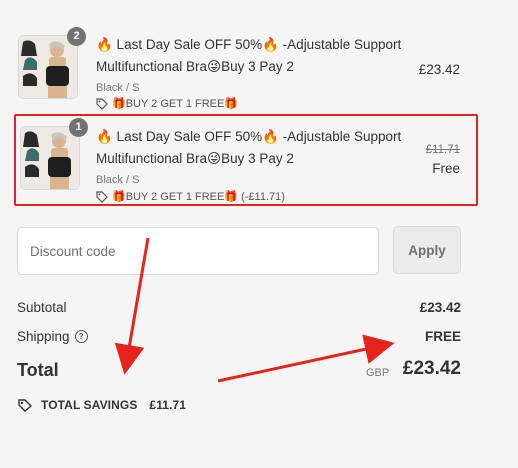 This screenshot has height=468, width=518. Describe the element at coordinates (427, 250) in the screenshot. I see `apply-button: Apply` at that location.